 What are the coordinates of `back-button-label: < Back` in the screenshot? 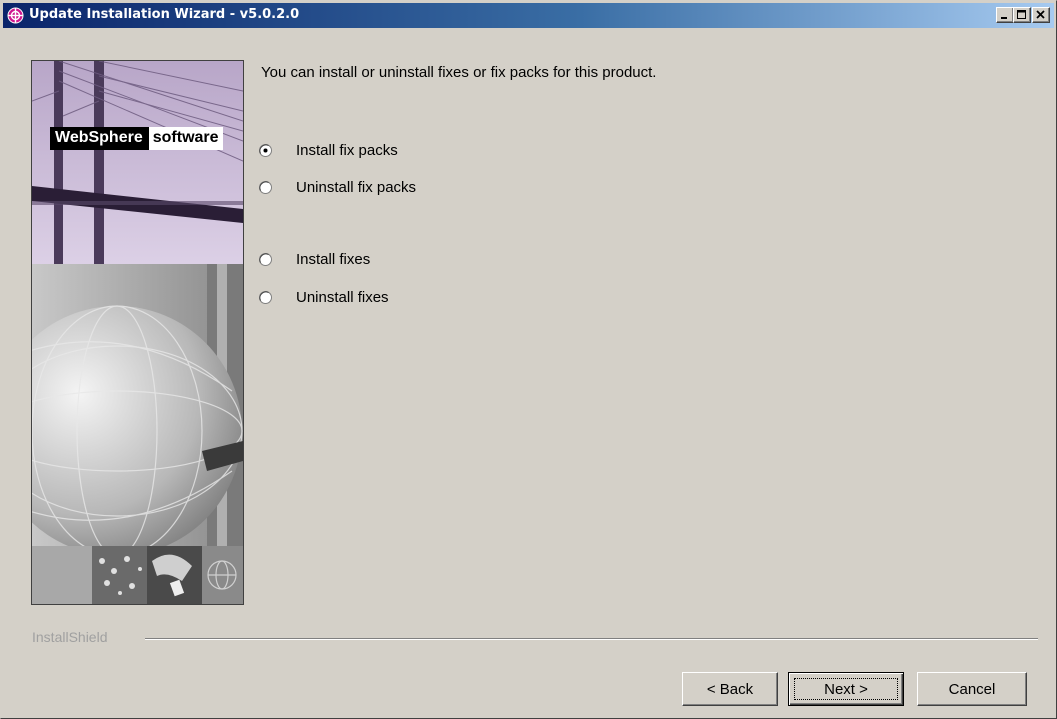 It's located at (730, 689).